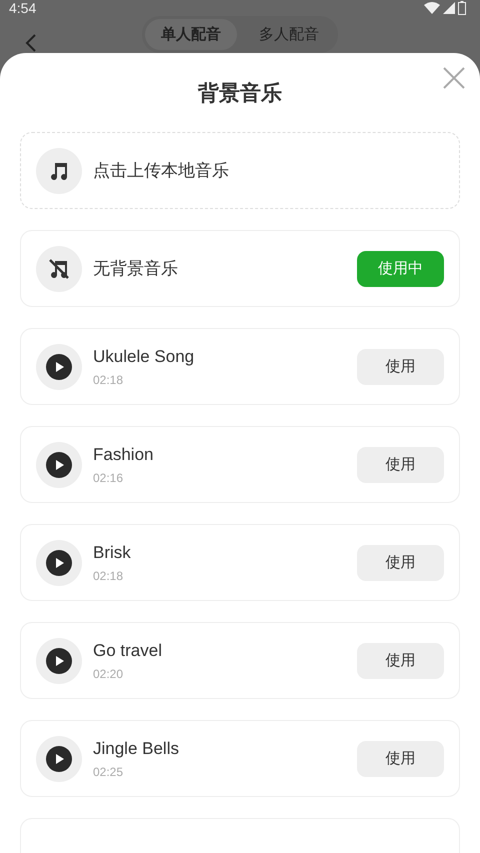 The image size is (480, 853). I want to click on back-icon, so click(31, 43).